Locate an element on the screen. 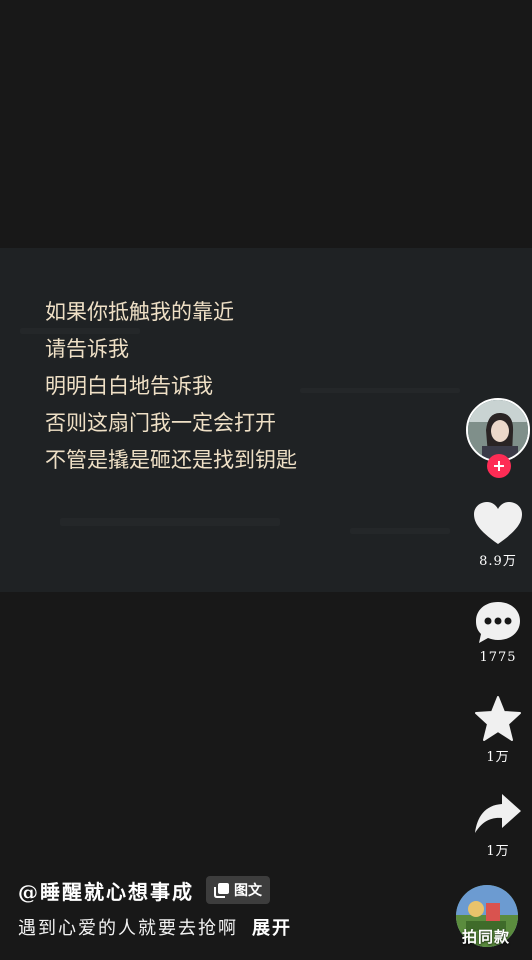 The height and width of the screenshot is (960, 532). favorite-count: 1万 is located at coordinates (498, 757).